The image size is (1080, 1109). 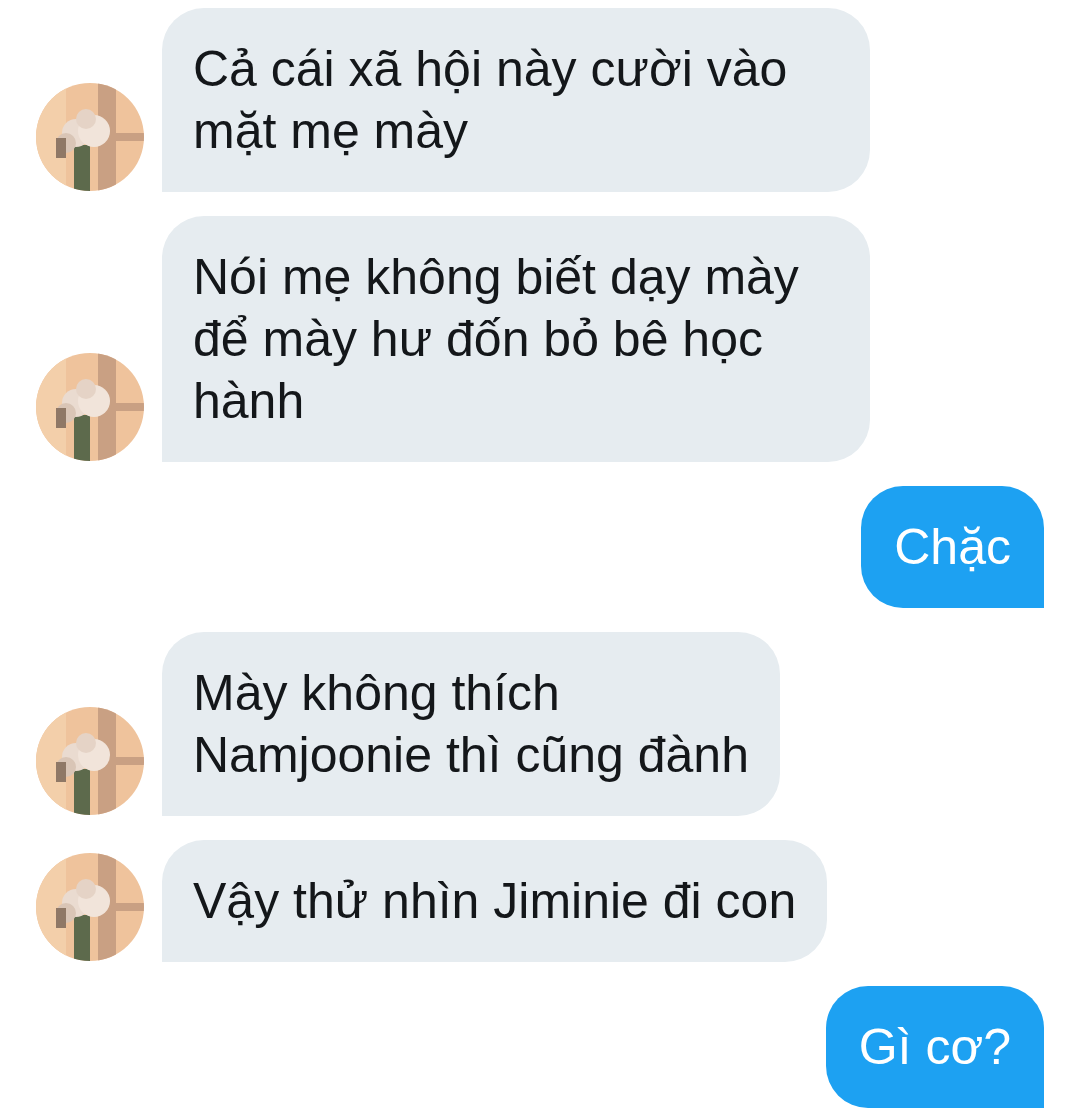 What do you see at coordinates (471, 724) in the screenshot?
I see `message-bubble: Mày không thích Namjoonie thì cũng đành` at bounding box center [471, 724].